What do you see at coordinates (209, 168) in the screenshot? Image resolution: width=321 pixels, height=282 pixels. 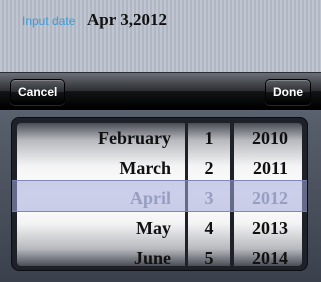 I see `day-option: 2` at bounding box center [209, 168].